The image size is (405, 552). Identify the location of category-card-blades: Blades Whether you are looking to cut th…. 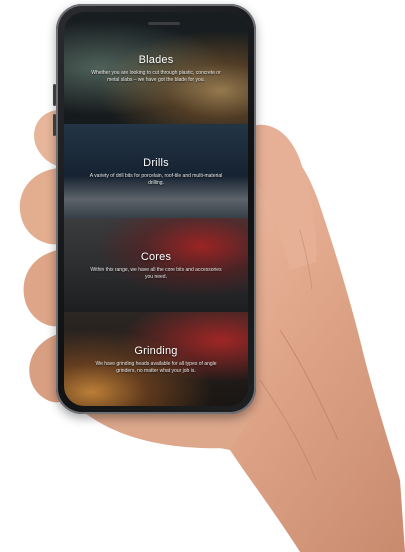
(156, 68).